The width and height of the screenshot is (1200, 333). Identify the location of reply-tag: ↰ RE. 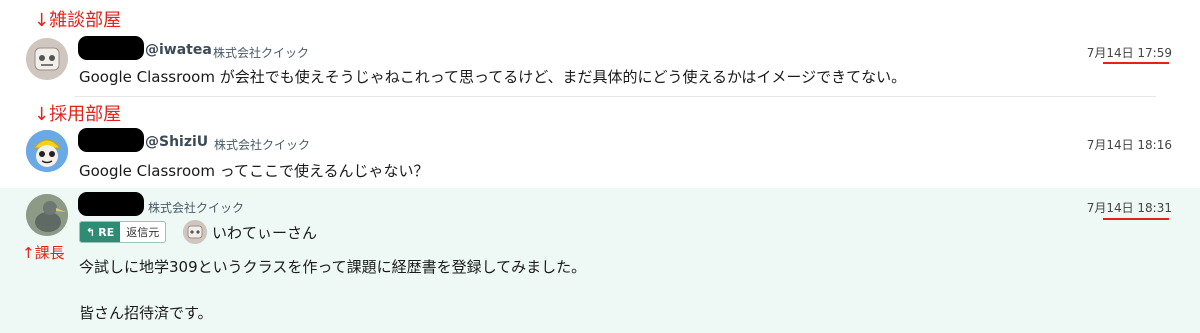
(100, 232).